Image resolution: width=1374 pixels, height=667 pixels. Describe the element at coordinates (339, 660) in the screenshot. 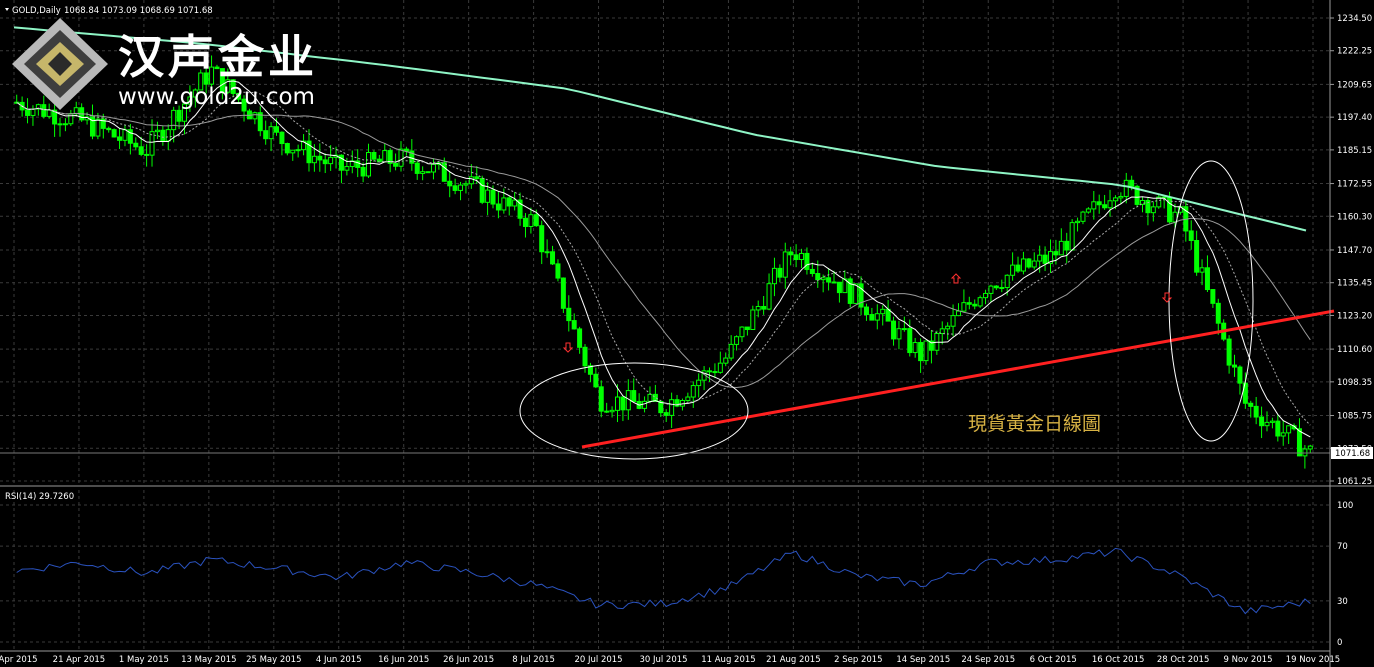

I see `date-tick-label: 4 Jun 2015` at that location.